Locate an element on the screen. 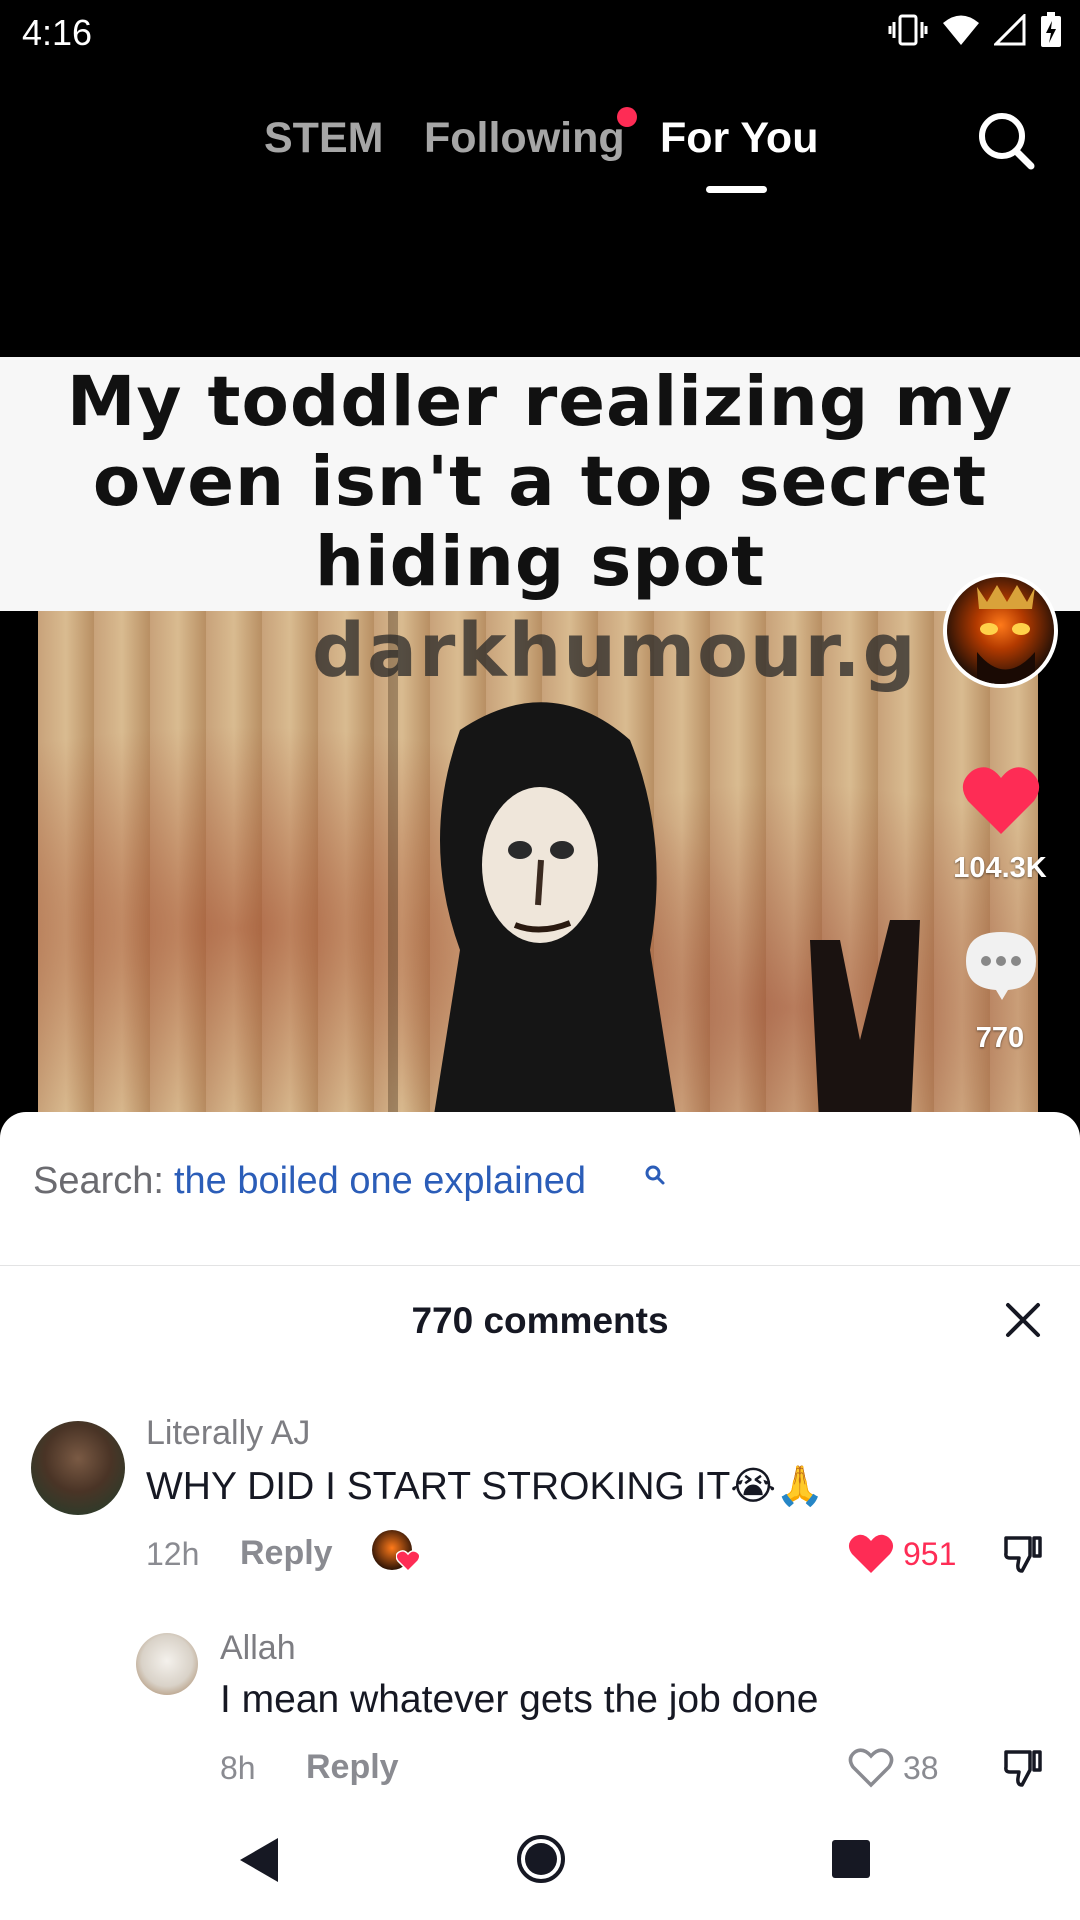 The image size is (1080, 1920). comment-like-outline-icon is located at coordinates (871, 1768).